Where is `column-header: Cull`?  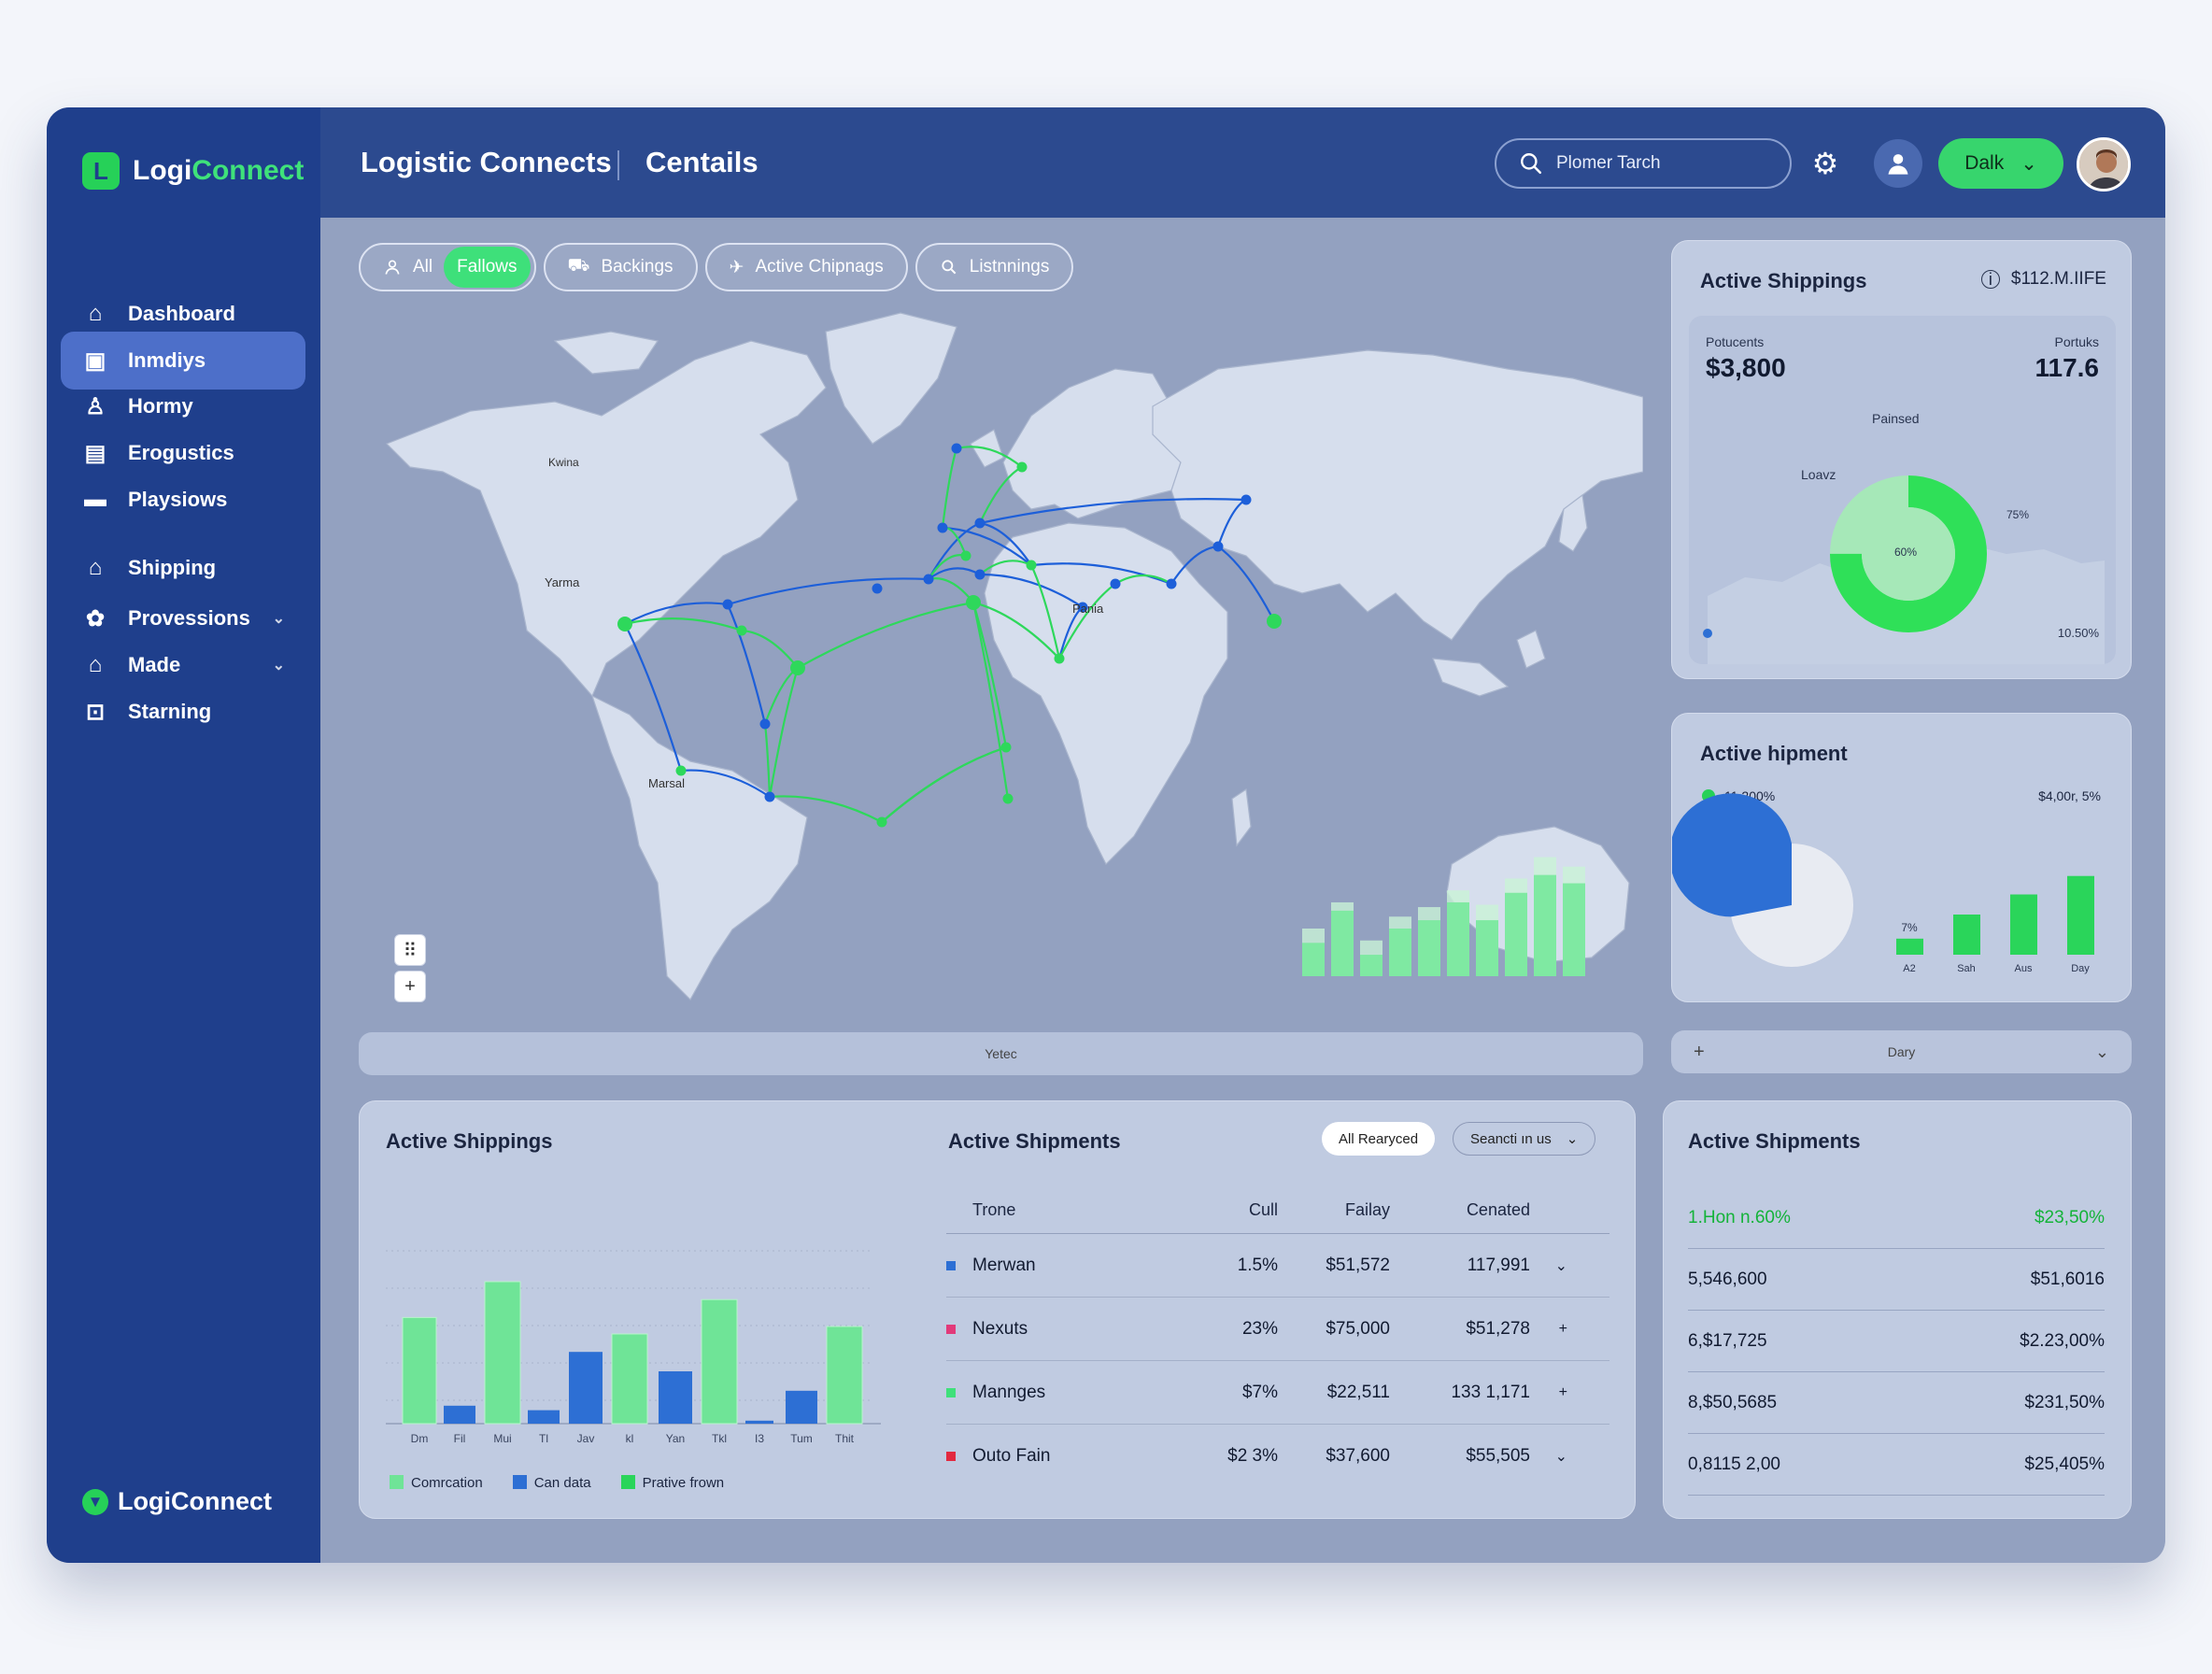
column-header: Cull is located at coordinates (1236, 1210).